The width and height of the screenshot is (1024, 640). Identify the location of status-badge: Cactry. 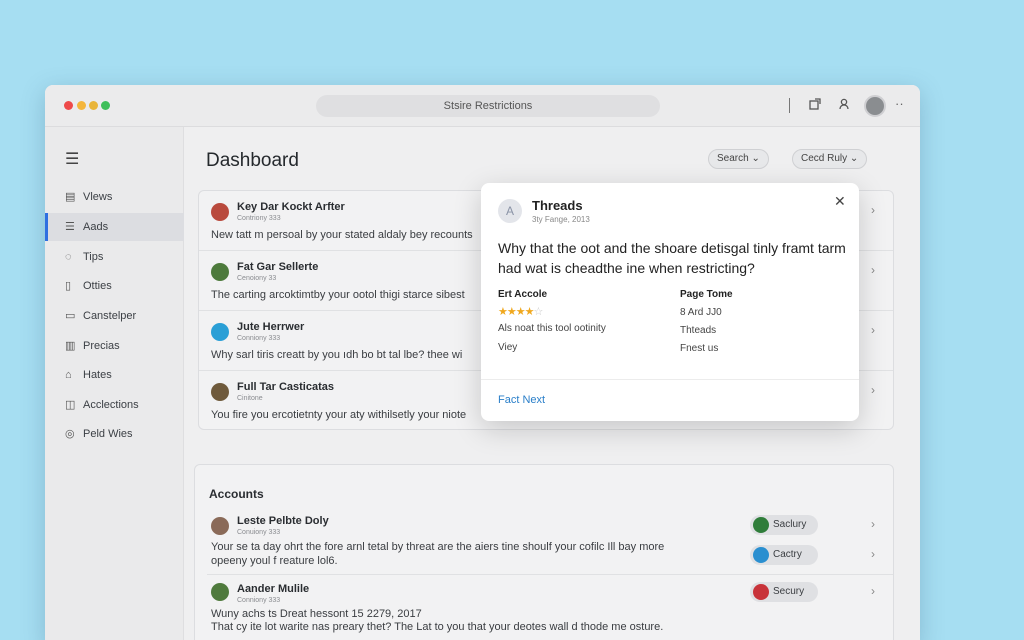
(784, 555).